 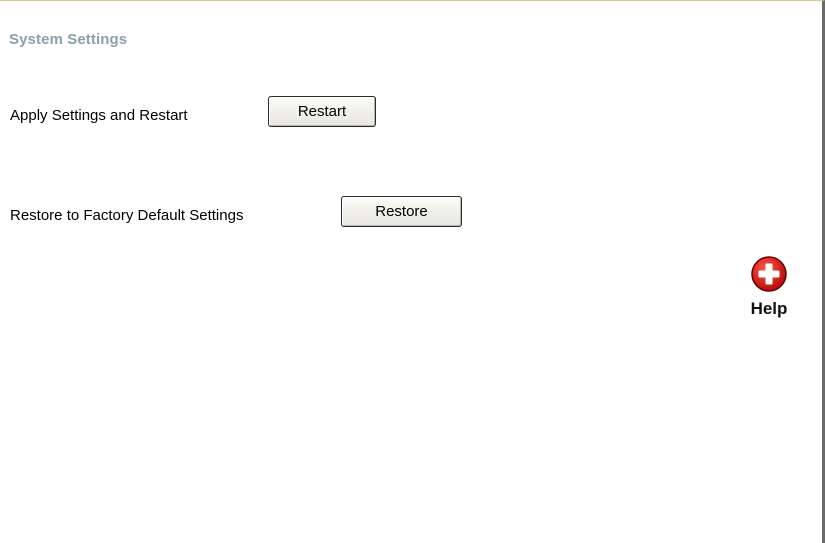 I want to click on help-link: Help, so click(x=769, y=287).